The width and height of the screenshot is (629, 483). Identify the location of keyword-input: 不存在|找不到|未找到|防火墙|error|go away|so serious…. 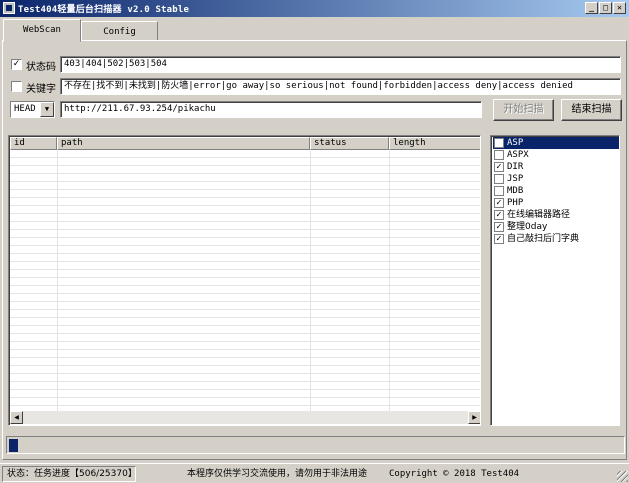
(340, 86).